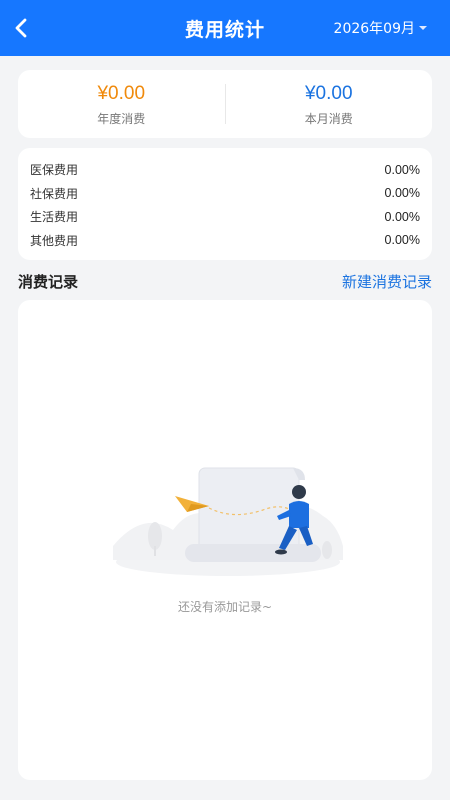 The image size is (450, 800). What do you see at coordinates (48, 281) in the screenshot?
I see `records-section-title: 消费记录` at bounding box center [48, 281].